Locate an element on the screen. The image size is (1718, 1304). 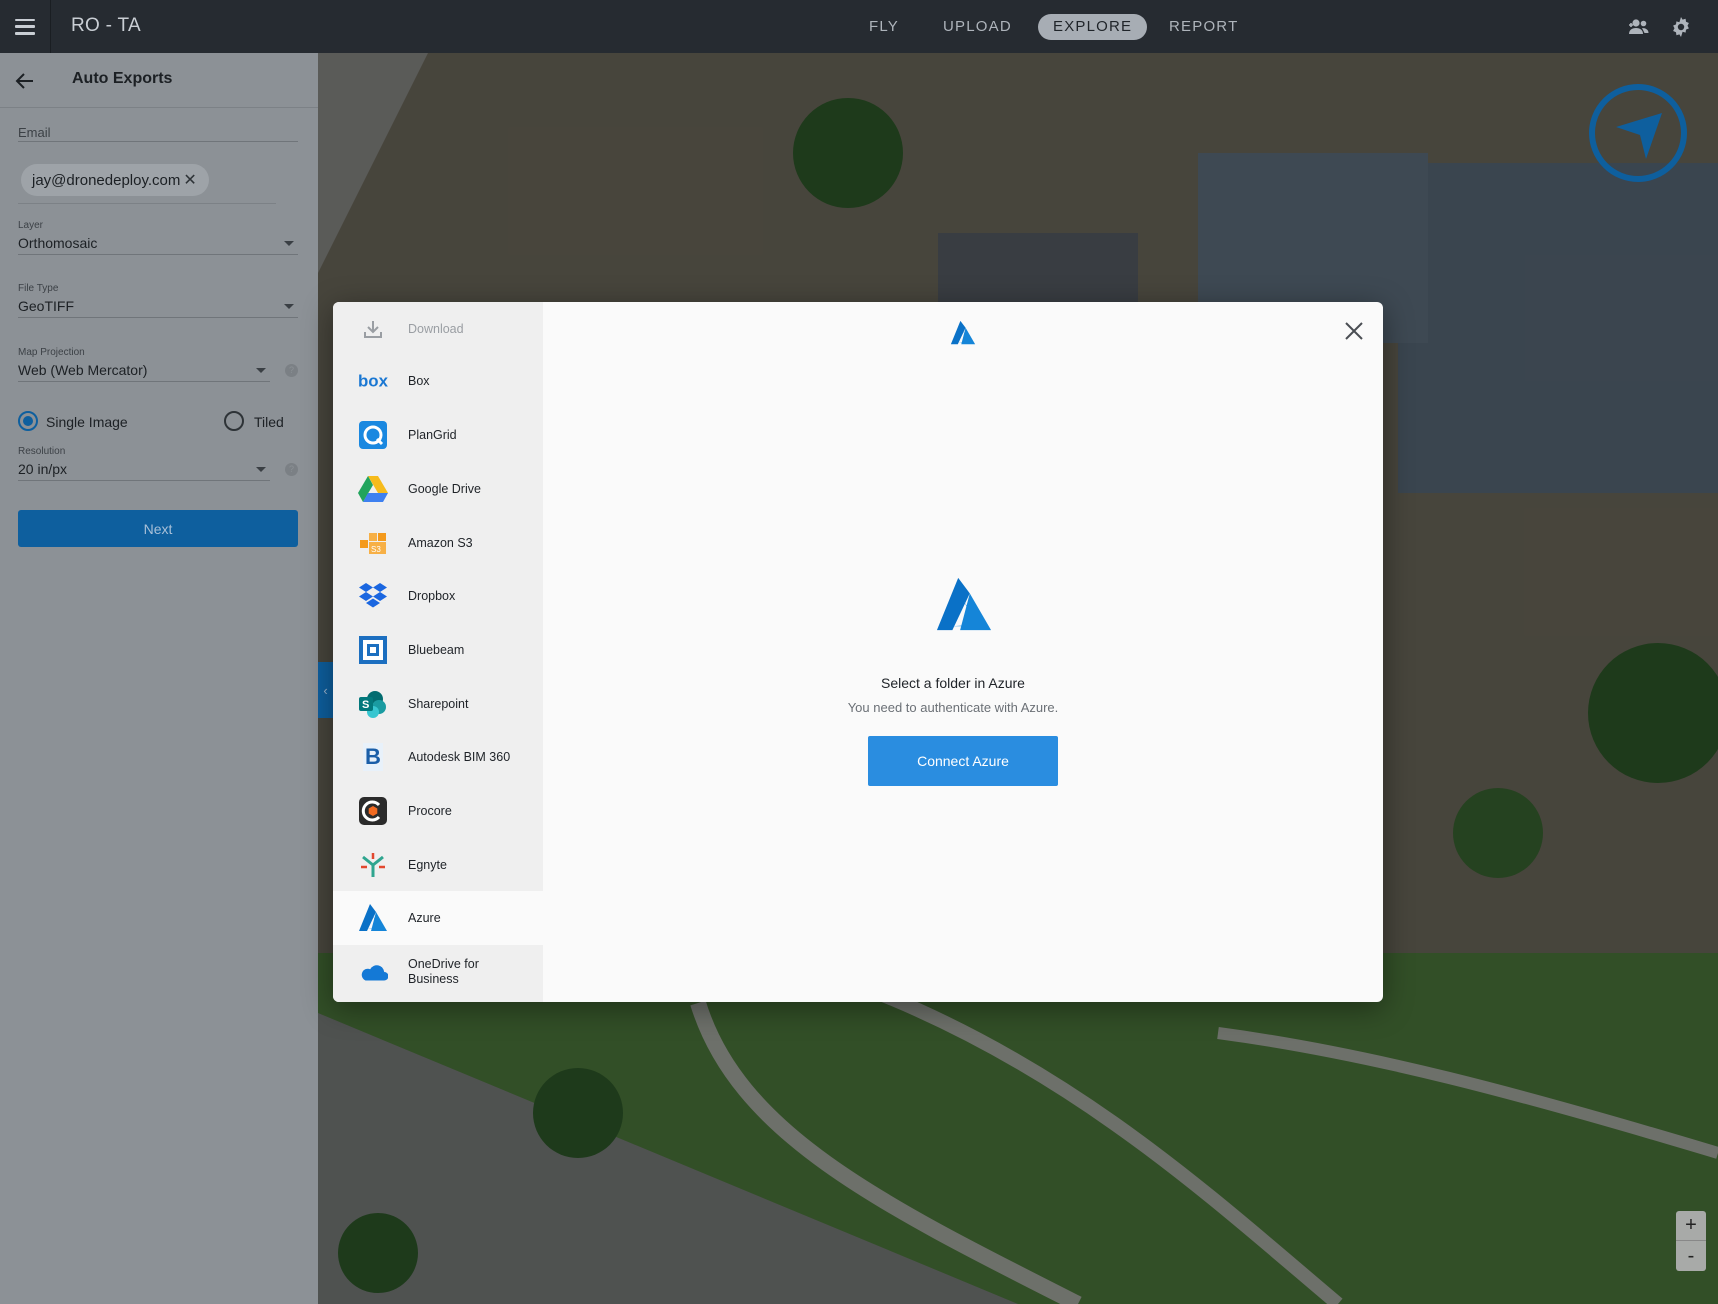
resolution-caret-icon is located at coordinates (261, 469).